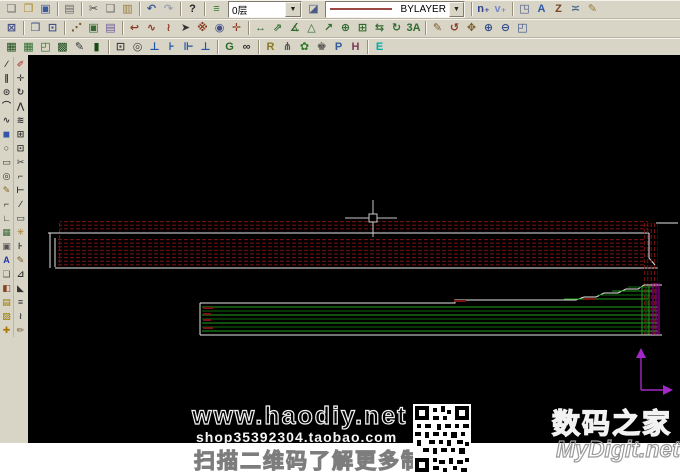  What do you see at coordinates (168, 9) in the screenshot?
I see `redo-icon: ↷` at bounding box center [168, 9].